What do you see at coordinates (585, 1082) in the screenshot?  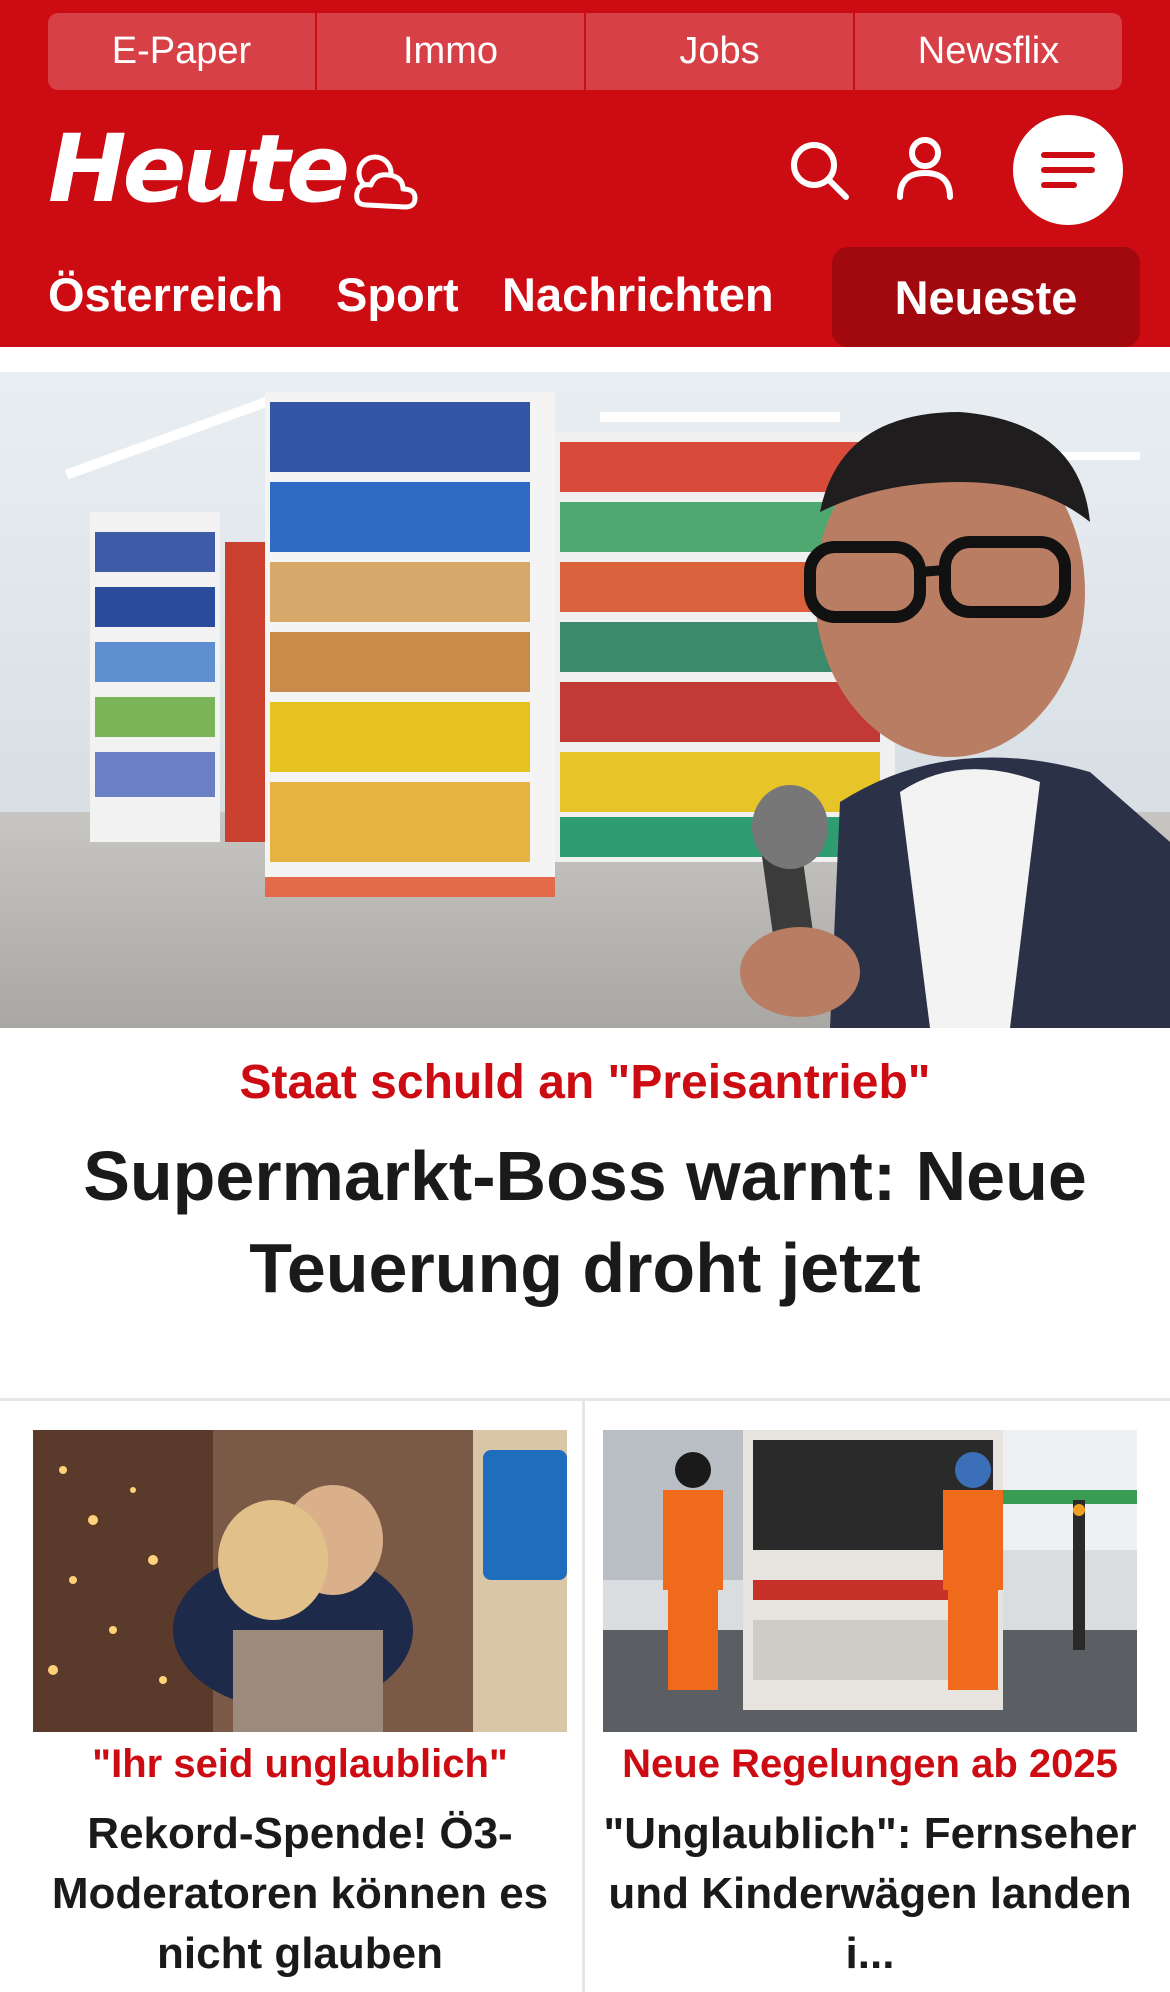 I see `hero-kicker: Staat schuld an "Preisantrieb"` at bounding box center [585, 1082].